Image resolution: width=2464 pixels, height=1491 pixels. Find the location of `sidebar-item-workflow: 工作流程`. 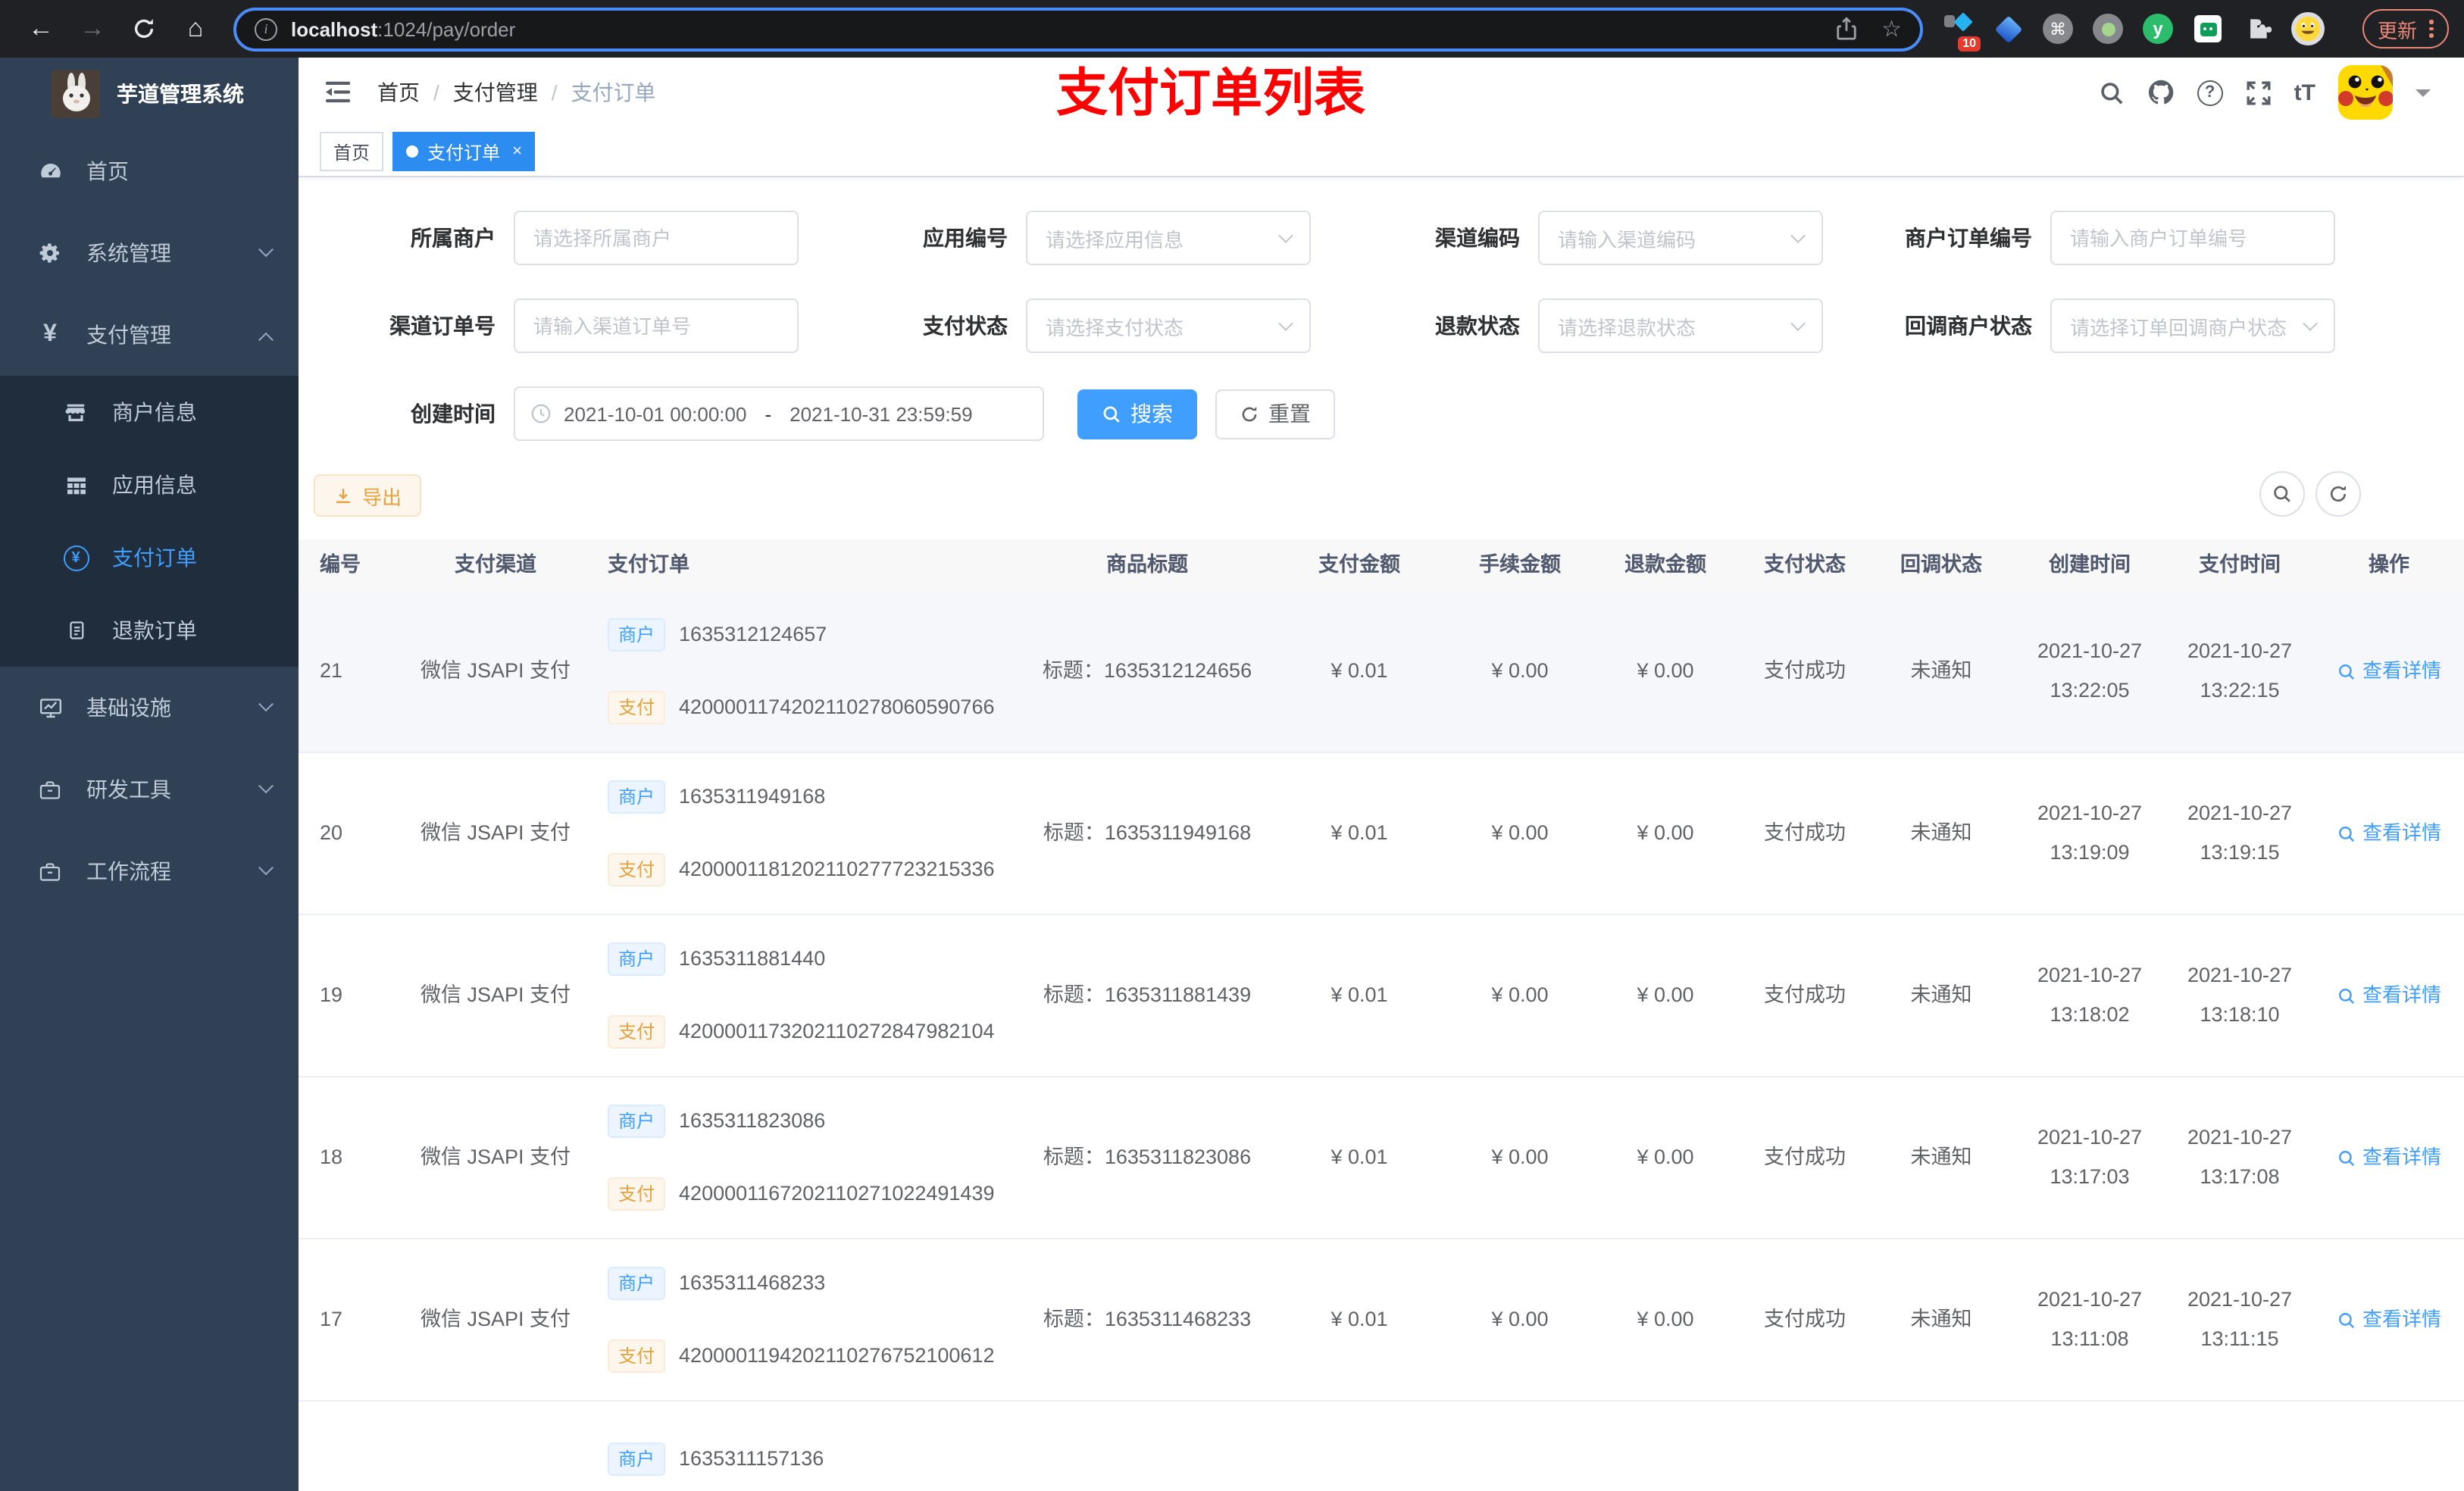

sidebar-item-workflow: 工作流程 is located at coordinates (149, 871).